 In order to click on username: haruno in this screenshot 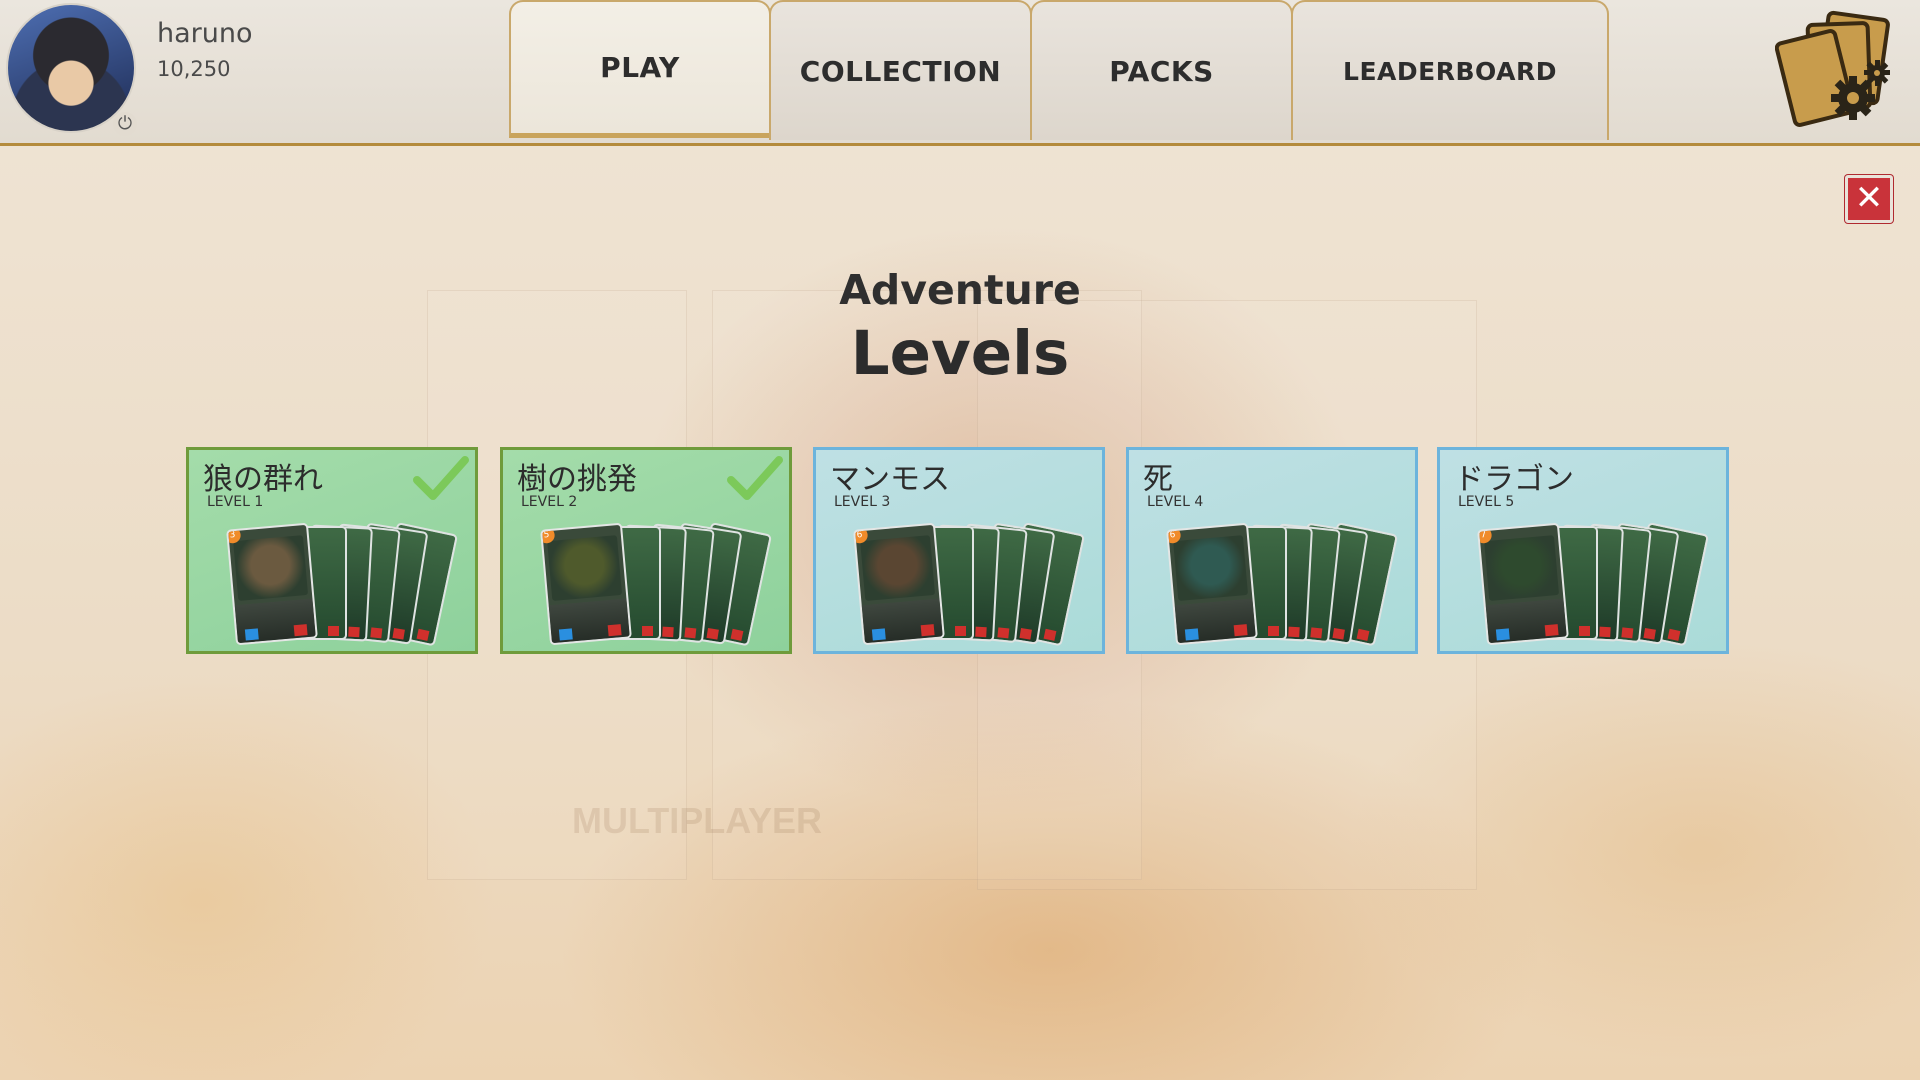, I will do `click(205, 33)`.